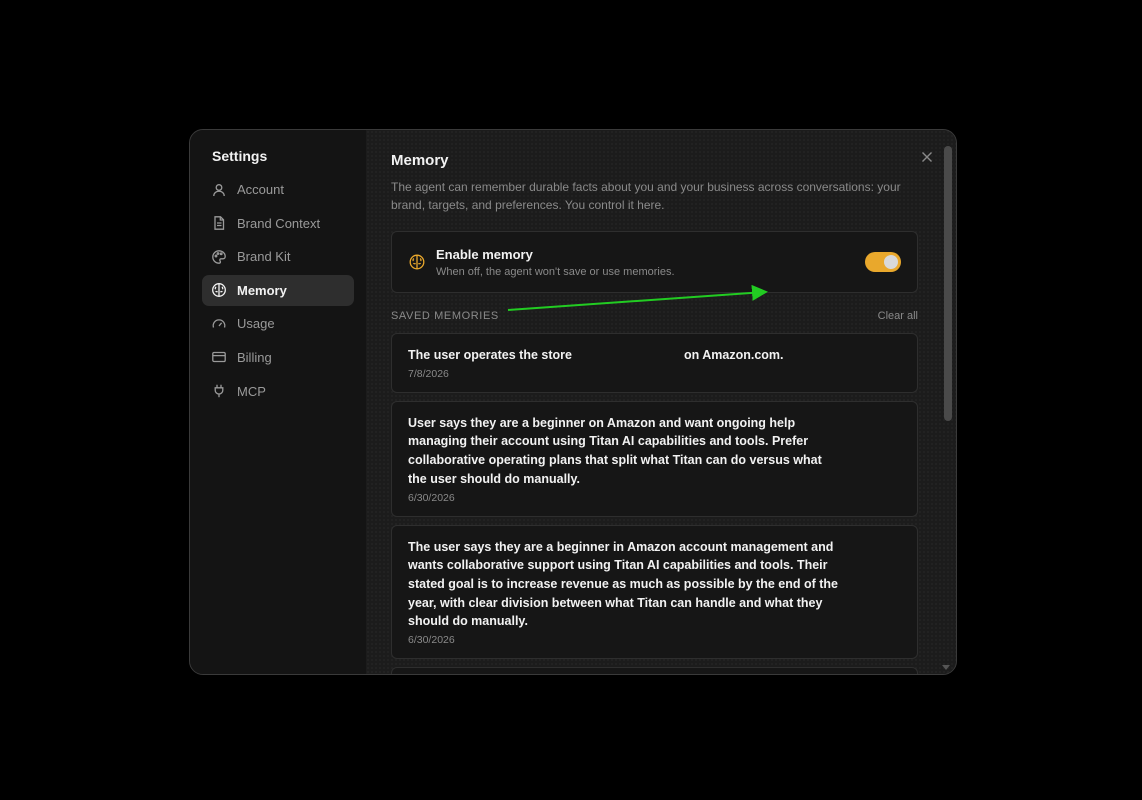  Describe the element at coordinates (278, 391) in the screenshot. I see `sidebar-item-mcp: MCP` at that location.